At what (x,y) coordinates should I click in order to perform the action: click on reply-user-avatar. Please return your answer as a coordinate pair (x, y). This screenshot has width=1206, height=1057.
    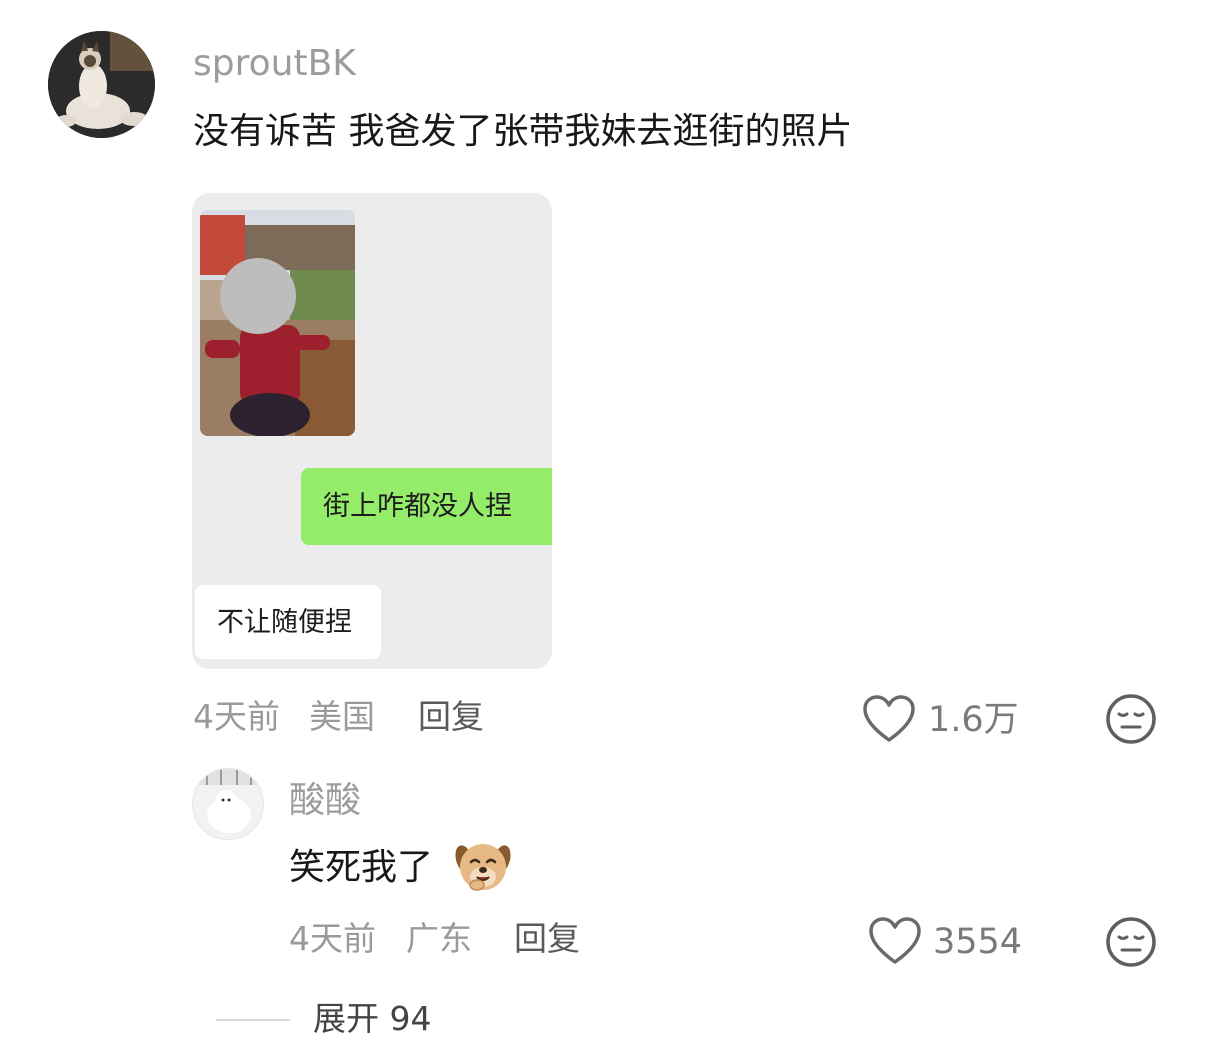
    Looking at the image, I should click on (228, 804).